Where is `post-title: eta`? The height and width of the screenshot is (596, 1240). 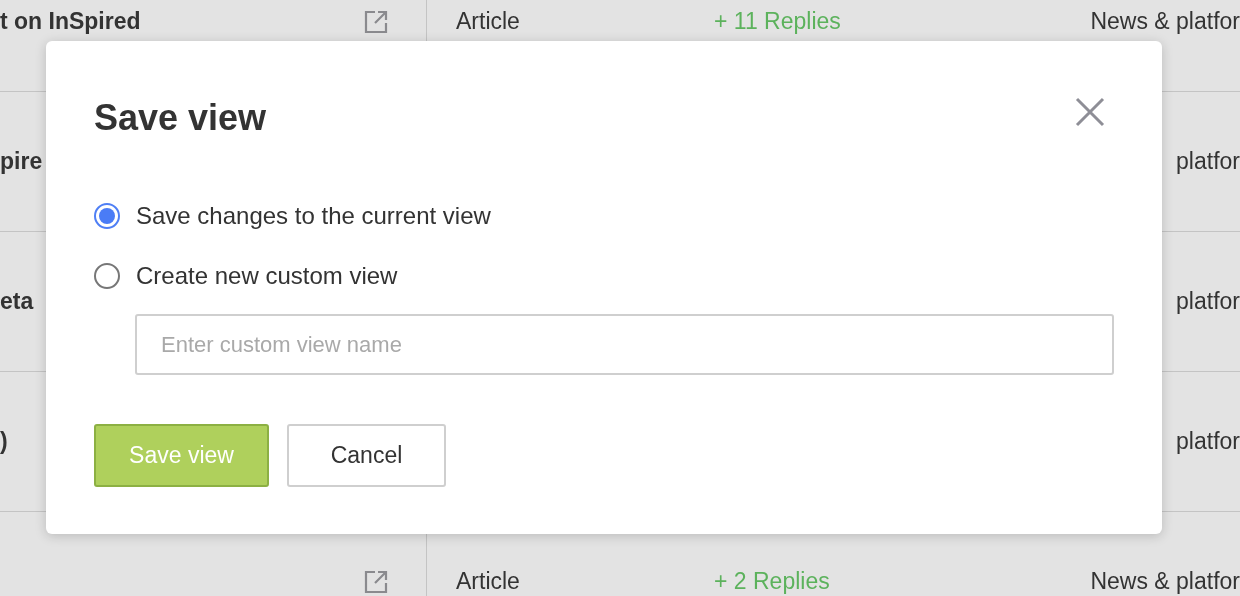 post-title: eta is located at coordinates (17, 301).